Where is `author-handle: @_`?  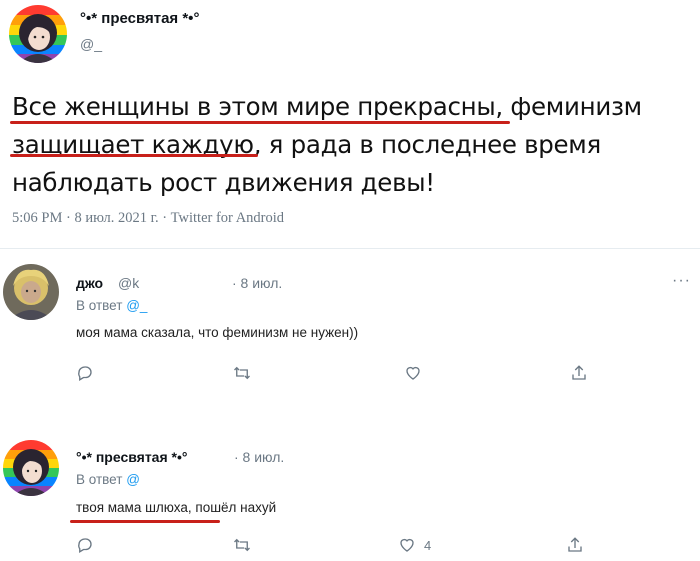
author-handle: @_ is located at coordinates (91, 44).